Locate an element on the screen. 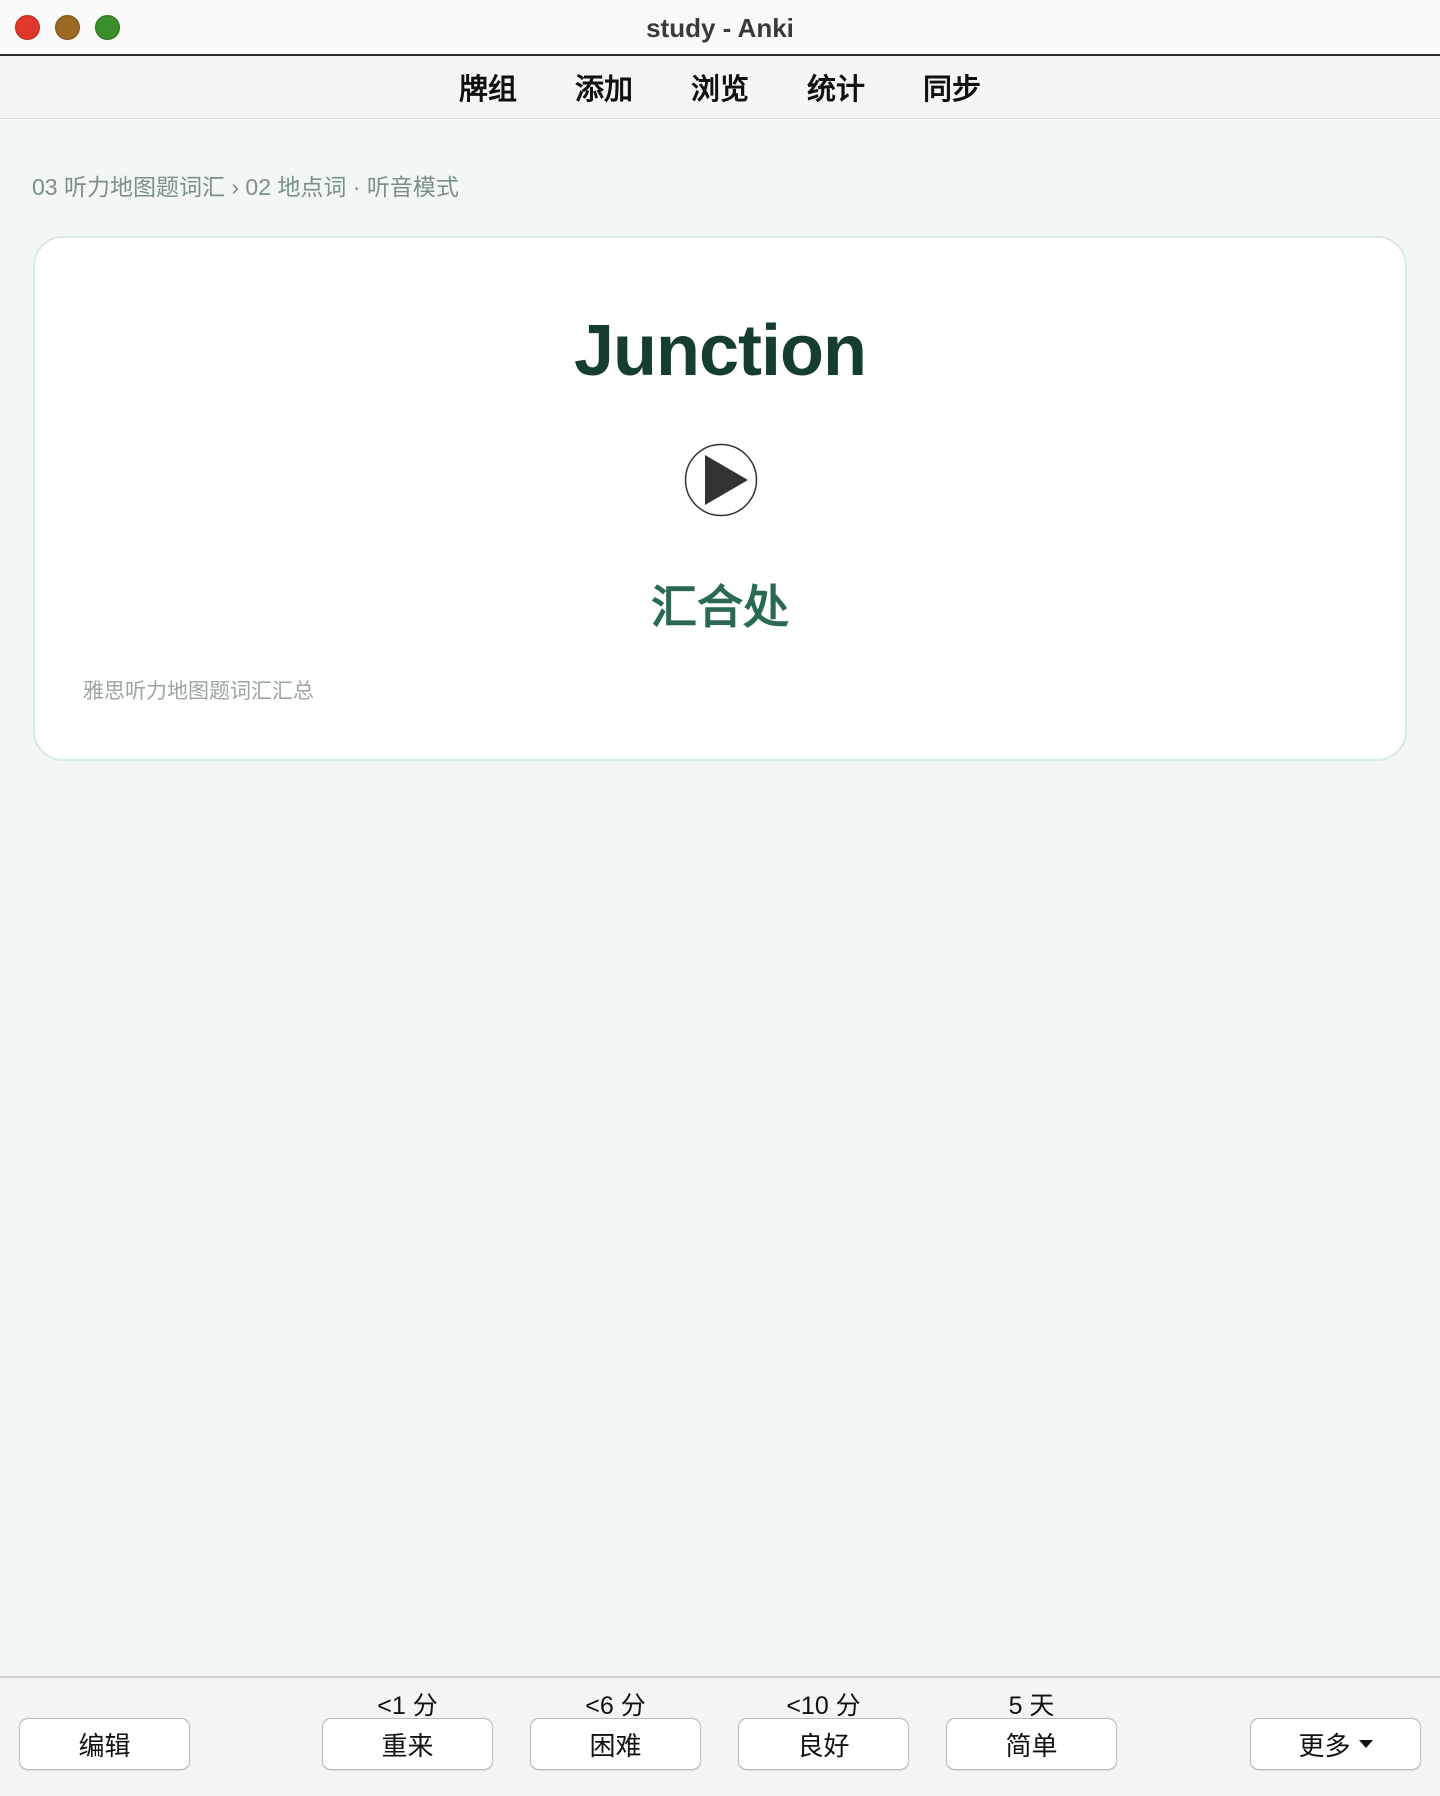  good-button: 良好 is located at coordinates (823, 1744).